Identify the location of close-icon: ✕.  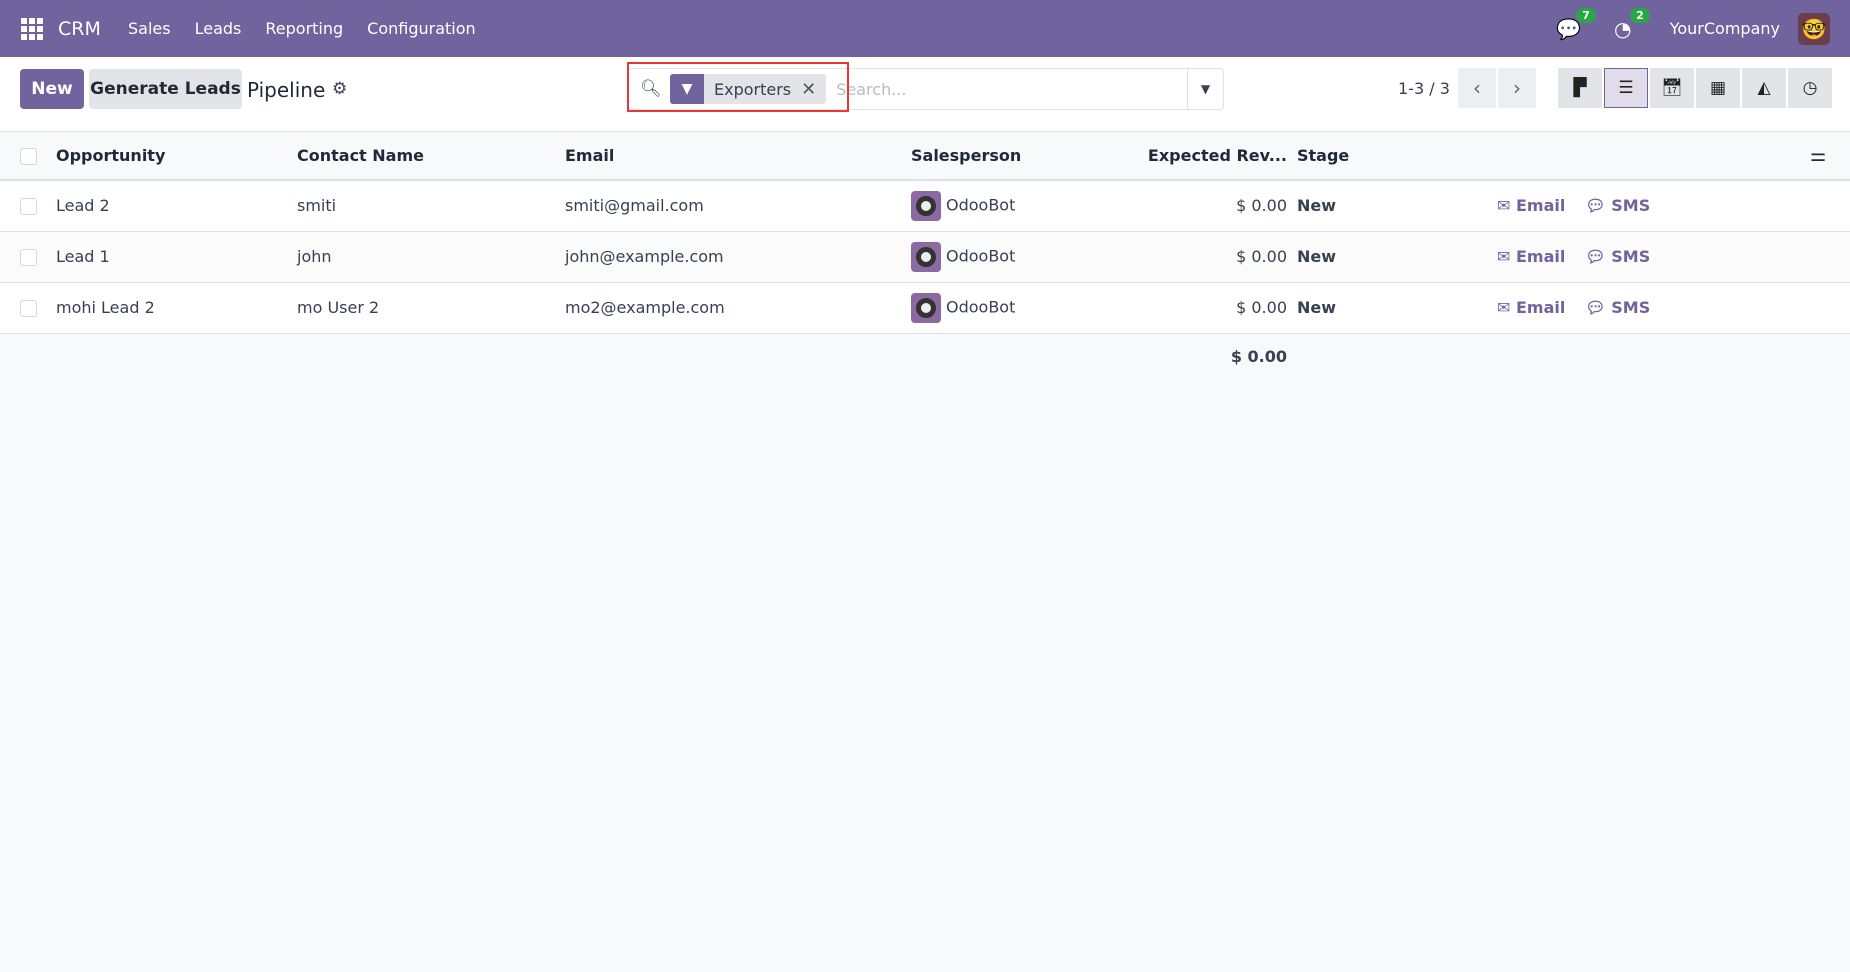
(813, 89).